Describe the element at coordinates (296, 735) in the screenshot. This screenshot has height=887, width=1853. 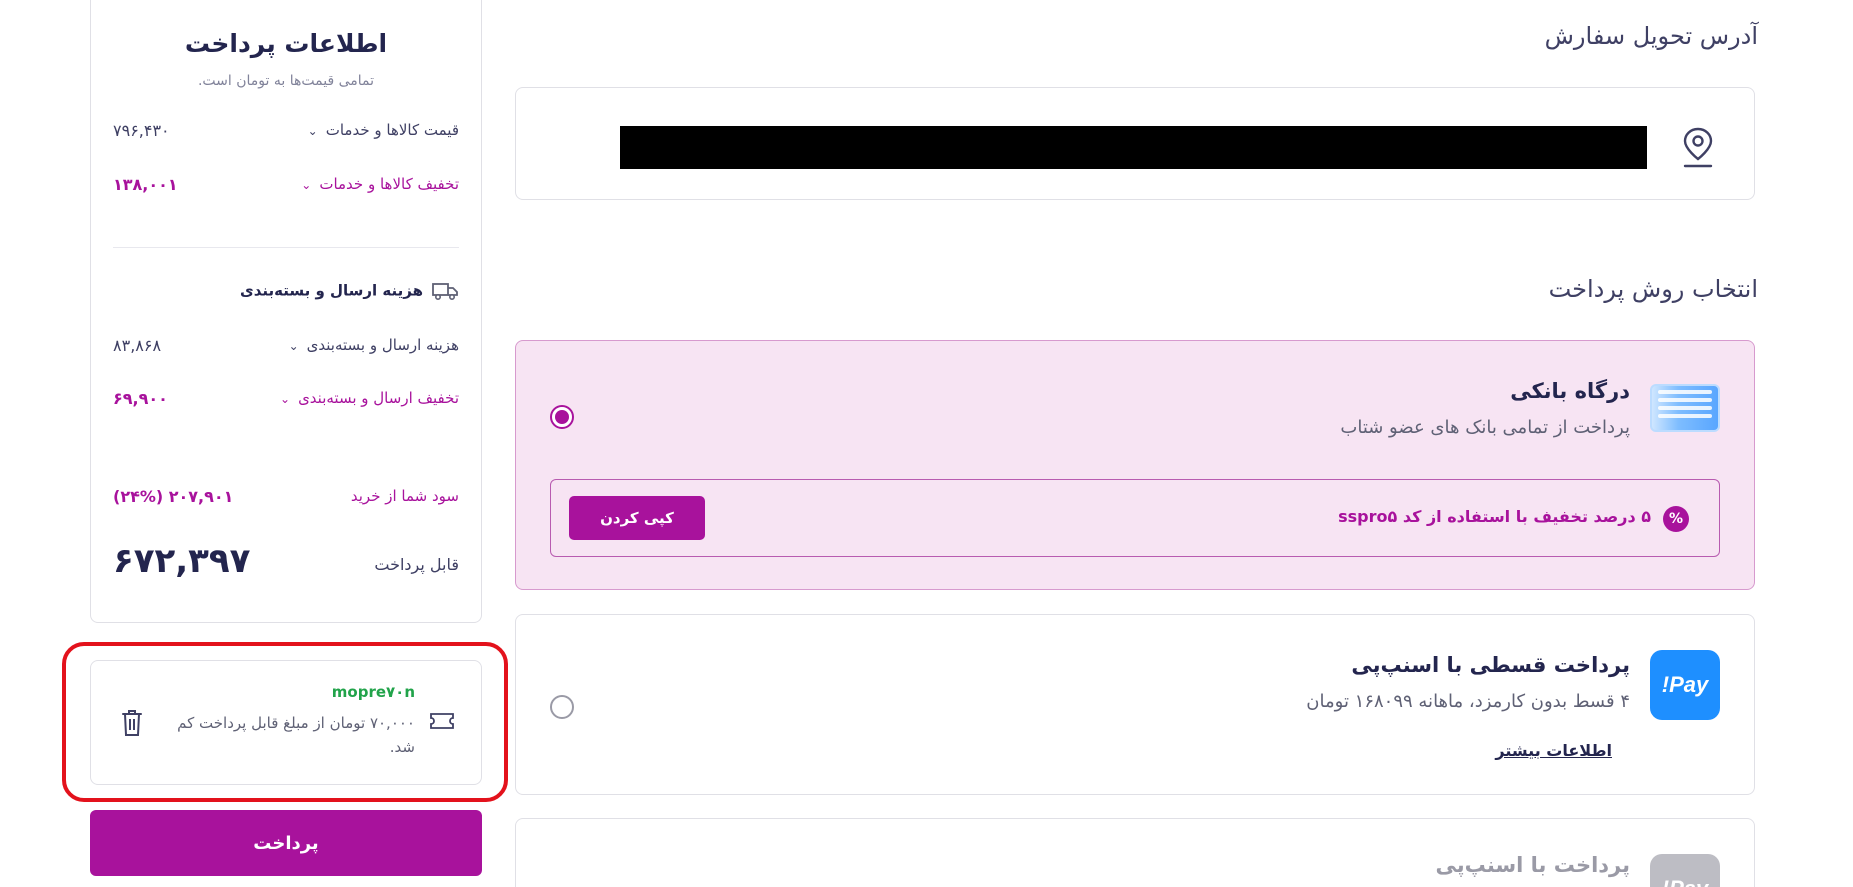
I see `voucher-description: ۷۰,۰۰۰ تومان از مبلغ قابل پرداخت کم شد.` at that location.